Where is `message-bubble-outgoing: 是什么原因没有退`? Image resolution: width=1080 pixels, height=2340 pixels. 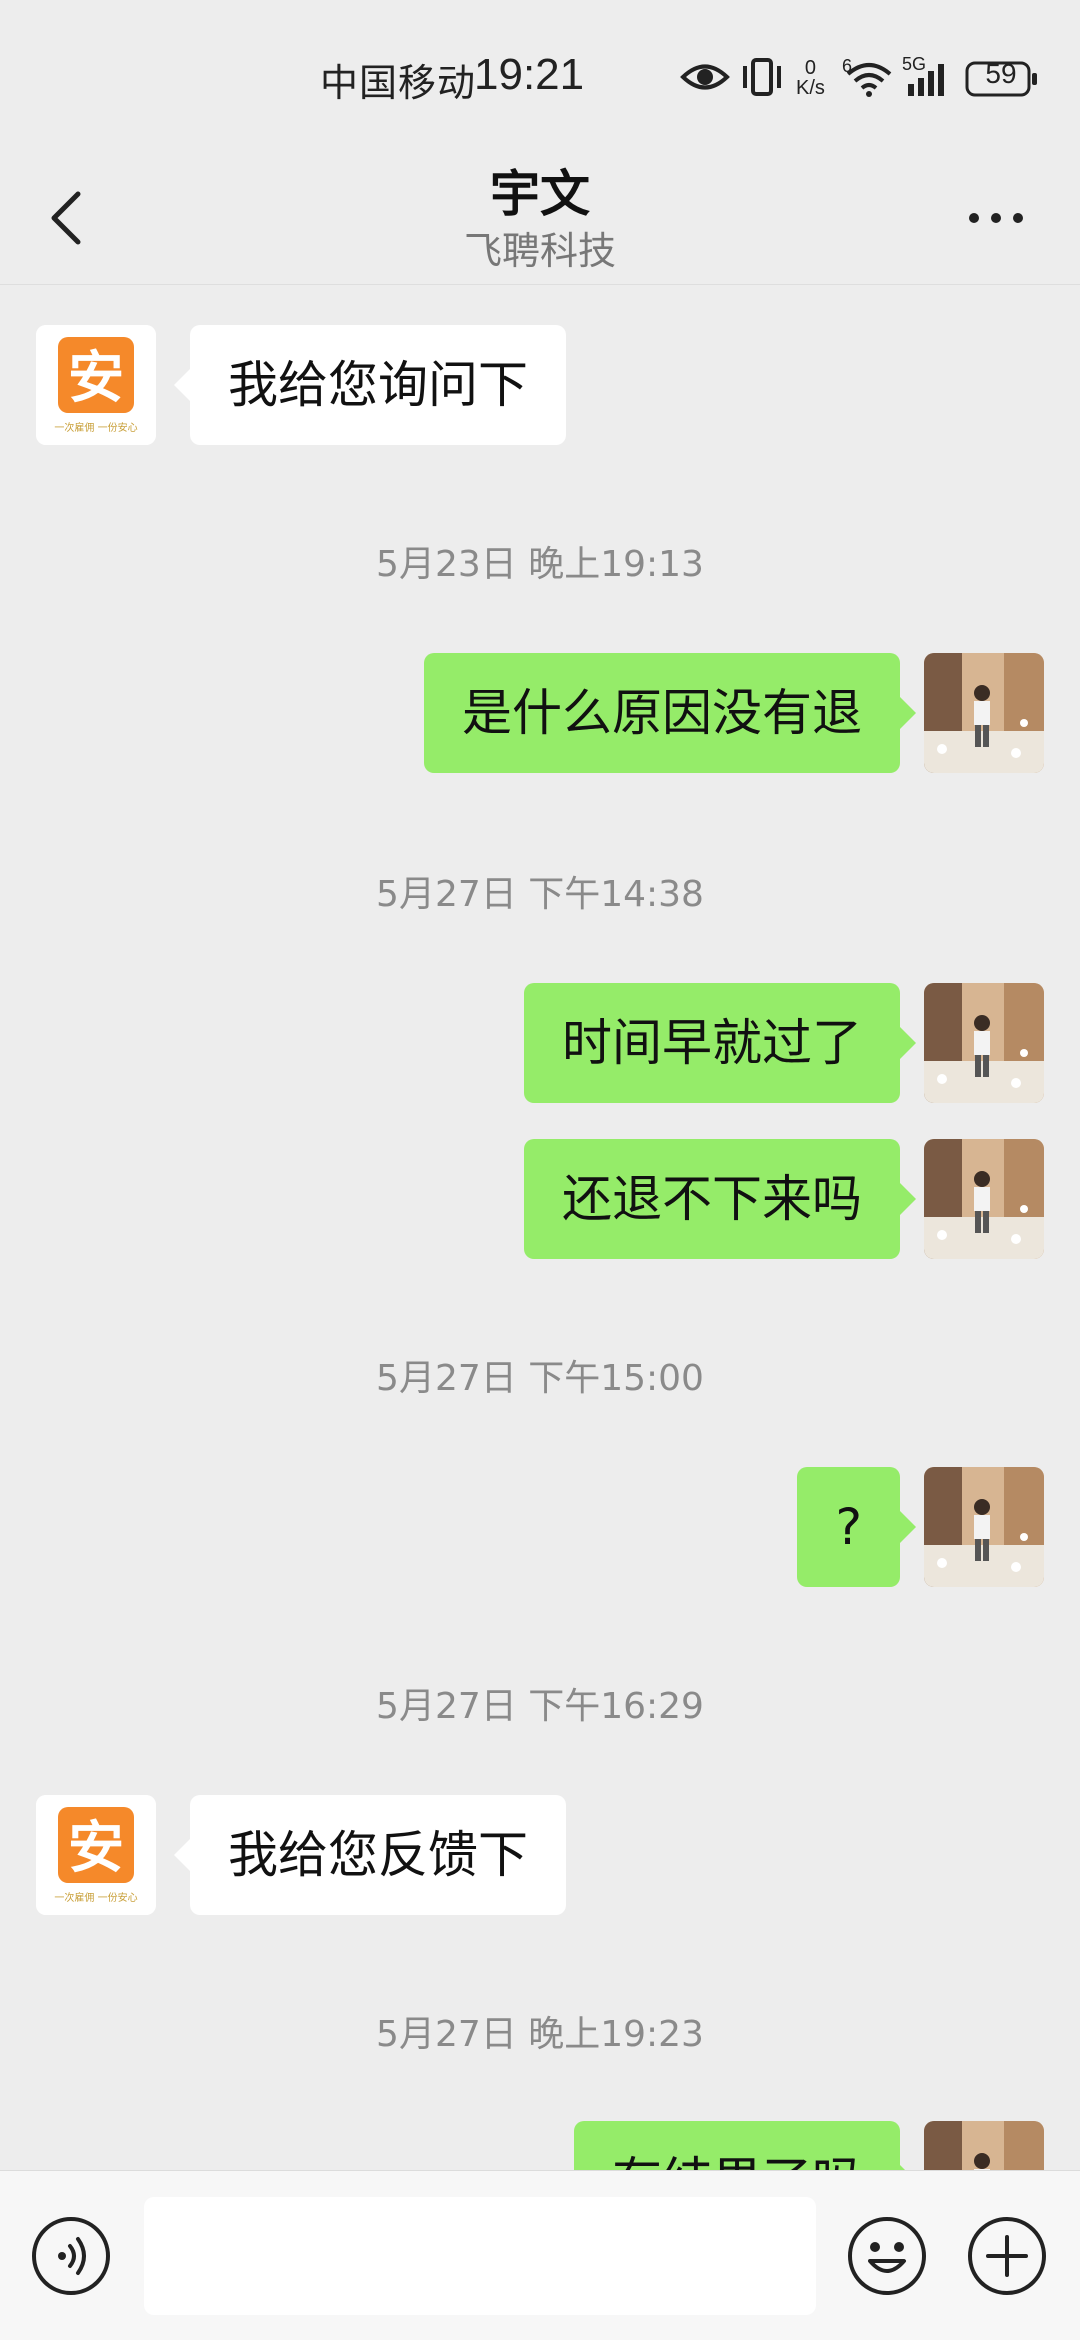
message-bubble-outgoing: 是什么原因没有退 is located at coordinates (670, 713).